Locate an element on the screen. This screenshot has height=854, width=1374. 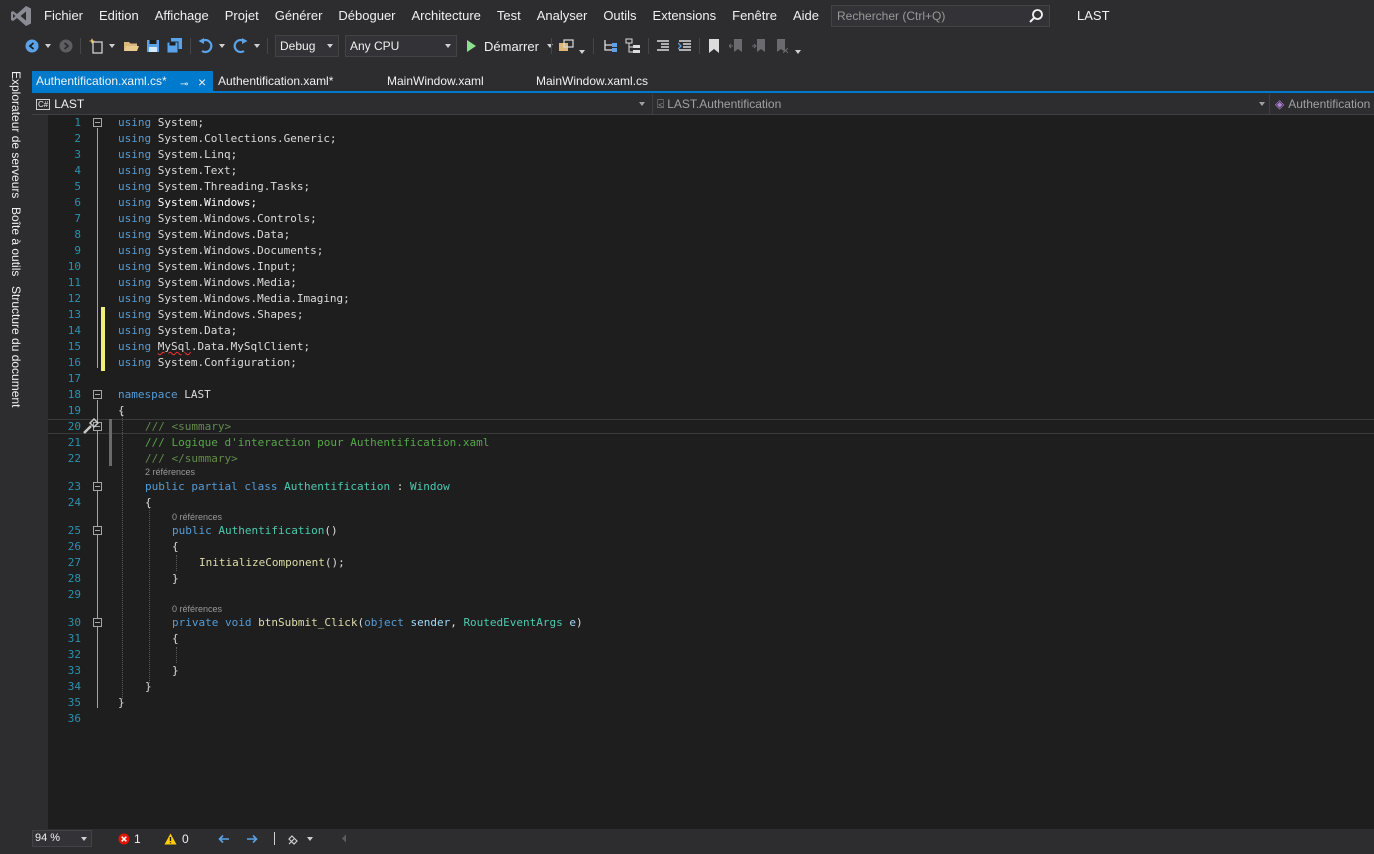
next-bookmark-button is located at coordinates (759, 46).